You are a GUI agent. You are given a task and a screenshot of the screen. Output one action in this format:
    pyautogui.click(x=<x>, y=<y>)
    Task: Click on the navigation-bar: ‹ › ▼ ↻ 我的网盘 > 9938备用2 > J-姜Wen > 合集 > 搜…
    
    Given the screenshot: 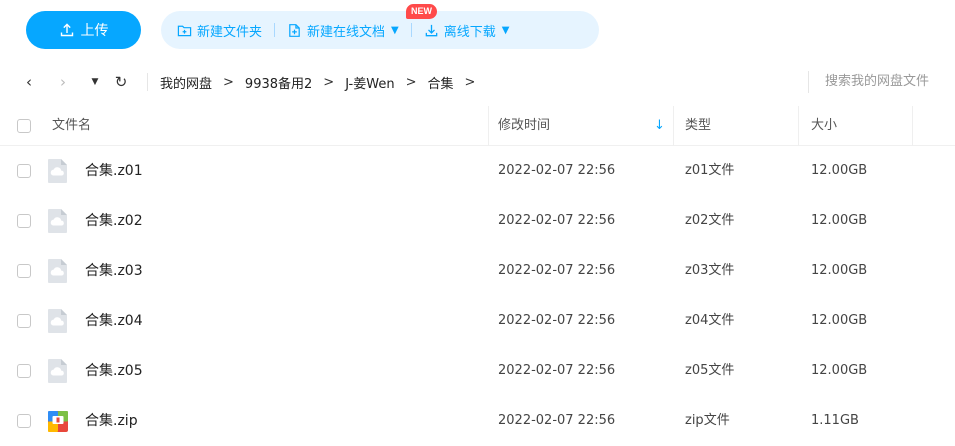 What is the action you would take?
    pyautogui.click(x=477, y=82)
    